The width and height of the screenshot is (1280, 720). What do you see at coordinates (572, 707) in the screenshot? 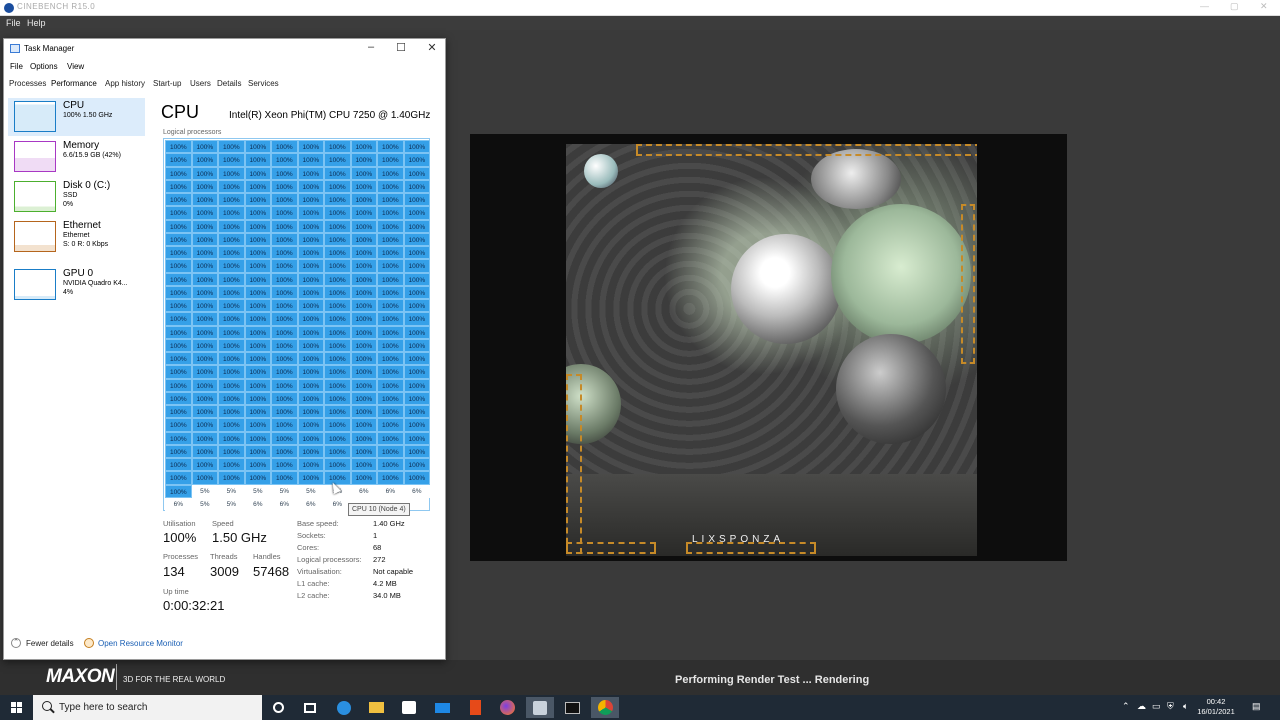
I see `terminal-icon` at bounding box center [572, 707].